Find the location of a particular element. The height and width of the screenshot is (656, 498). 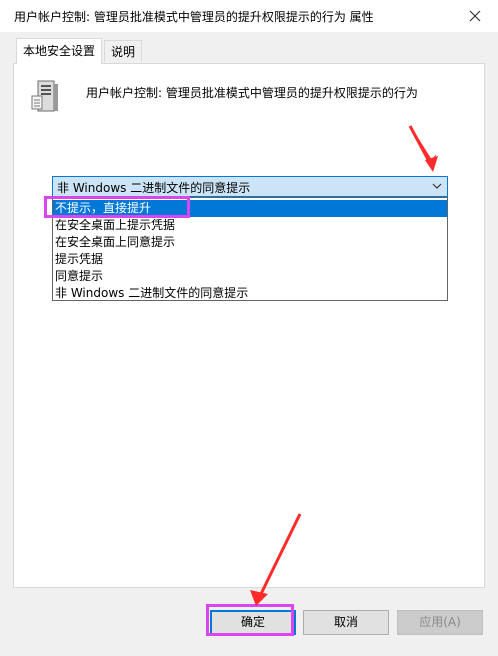

policy-name: 用户帐户控制: 管理员批准模式中管理员的提升权限提示的行为 is located at coordinates (252, 93).